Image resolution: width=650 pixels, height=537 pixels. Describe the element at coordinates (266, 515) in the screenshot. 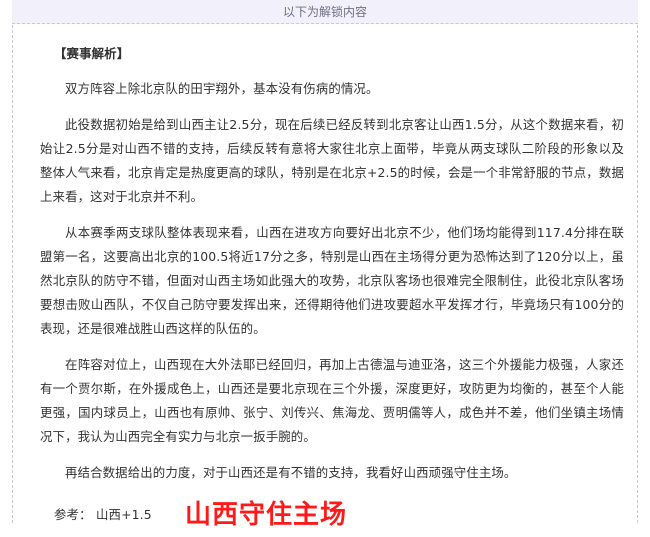

I see `highlight-verdict: 山西守住主场` at that location.